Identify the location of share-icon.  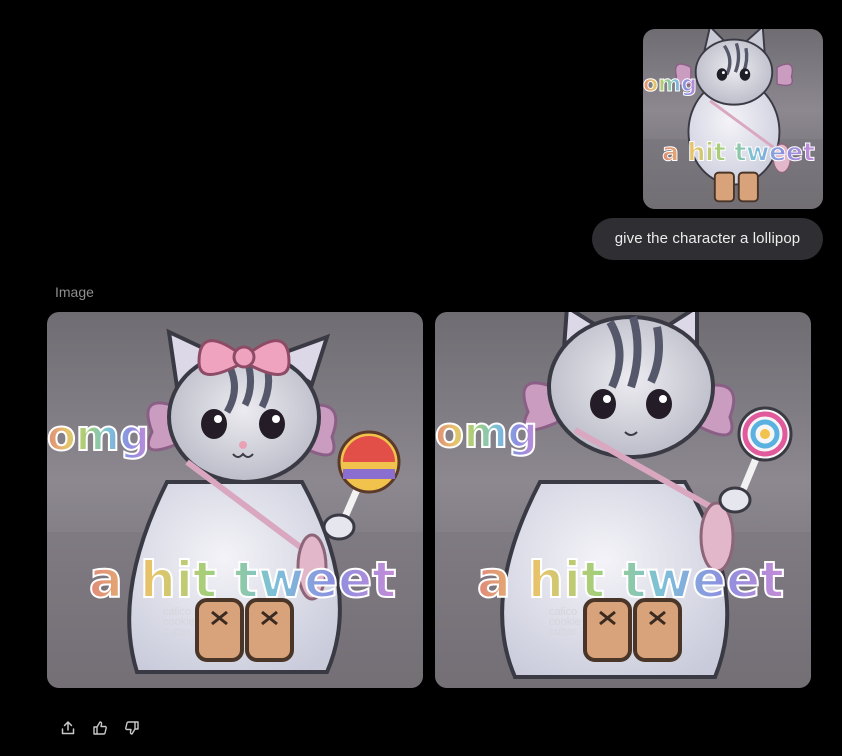
(68, 728).